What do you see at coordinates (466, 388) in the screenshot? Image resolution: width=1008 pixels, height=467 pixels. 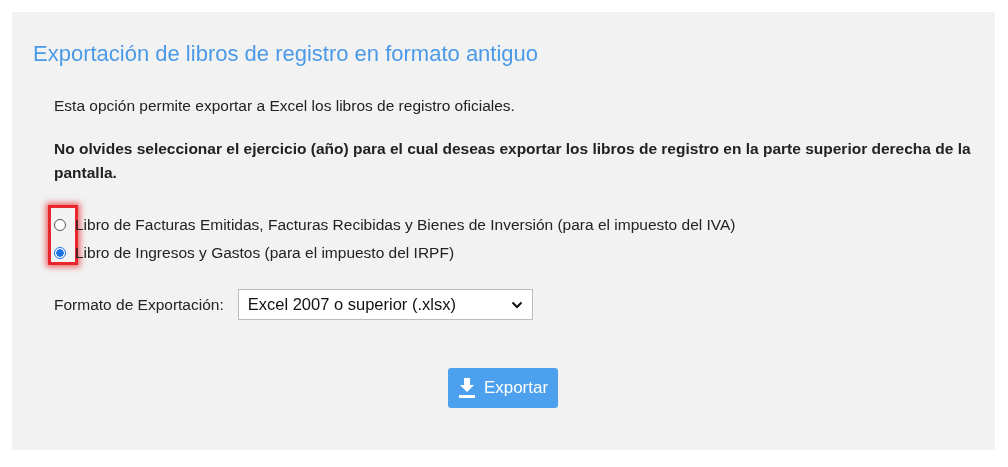 I see `download-icon` at bounding box center [466, 388].